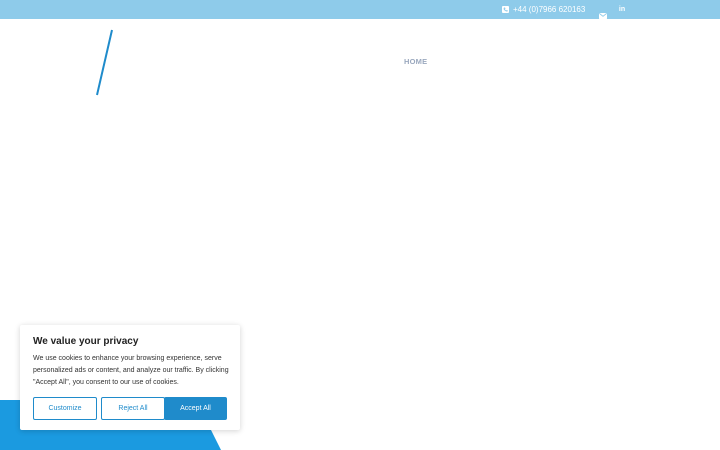 The image size is (720, 450). I want to click on nav-link-home: HOME, so click(415, 61).